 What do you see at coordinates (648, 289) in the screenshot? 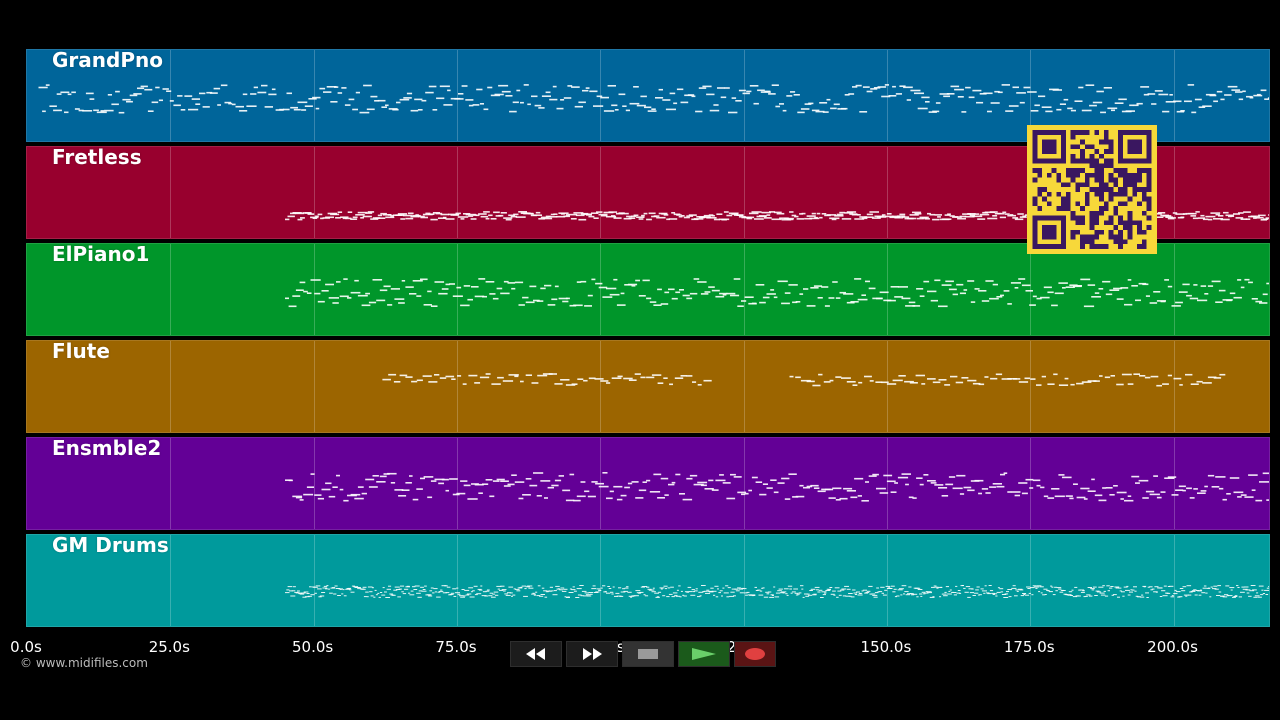
I see `track-elpiano1: ElPiano1` at bounding box center [648, 289].